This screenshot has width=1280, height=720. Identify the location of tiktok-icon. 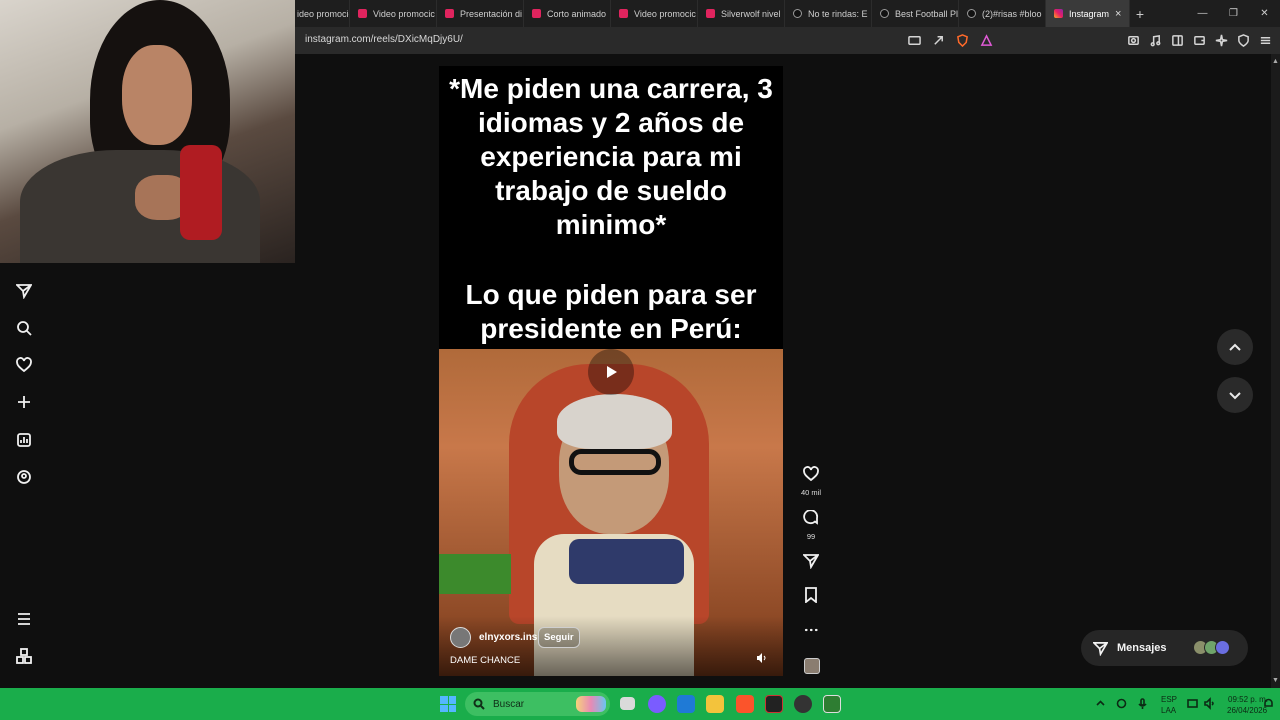
(971, 13).